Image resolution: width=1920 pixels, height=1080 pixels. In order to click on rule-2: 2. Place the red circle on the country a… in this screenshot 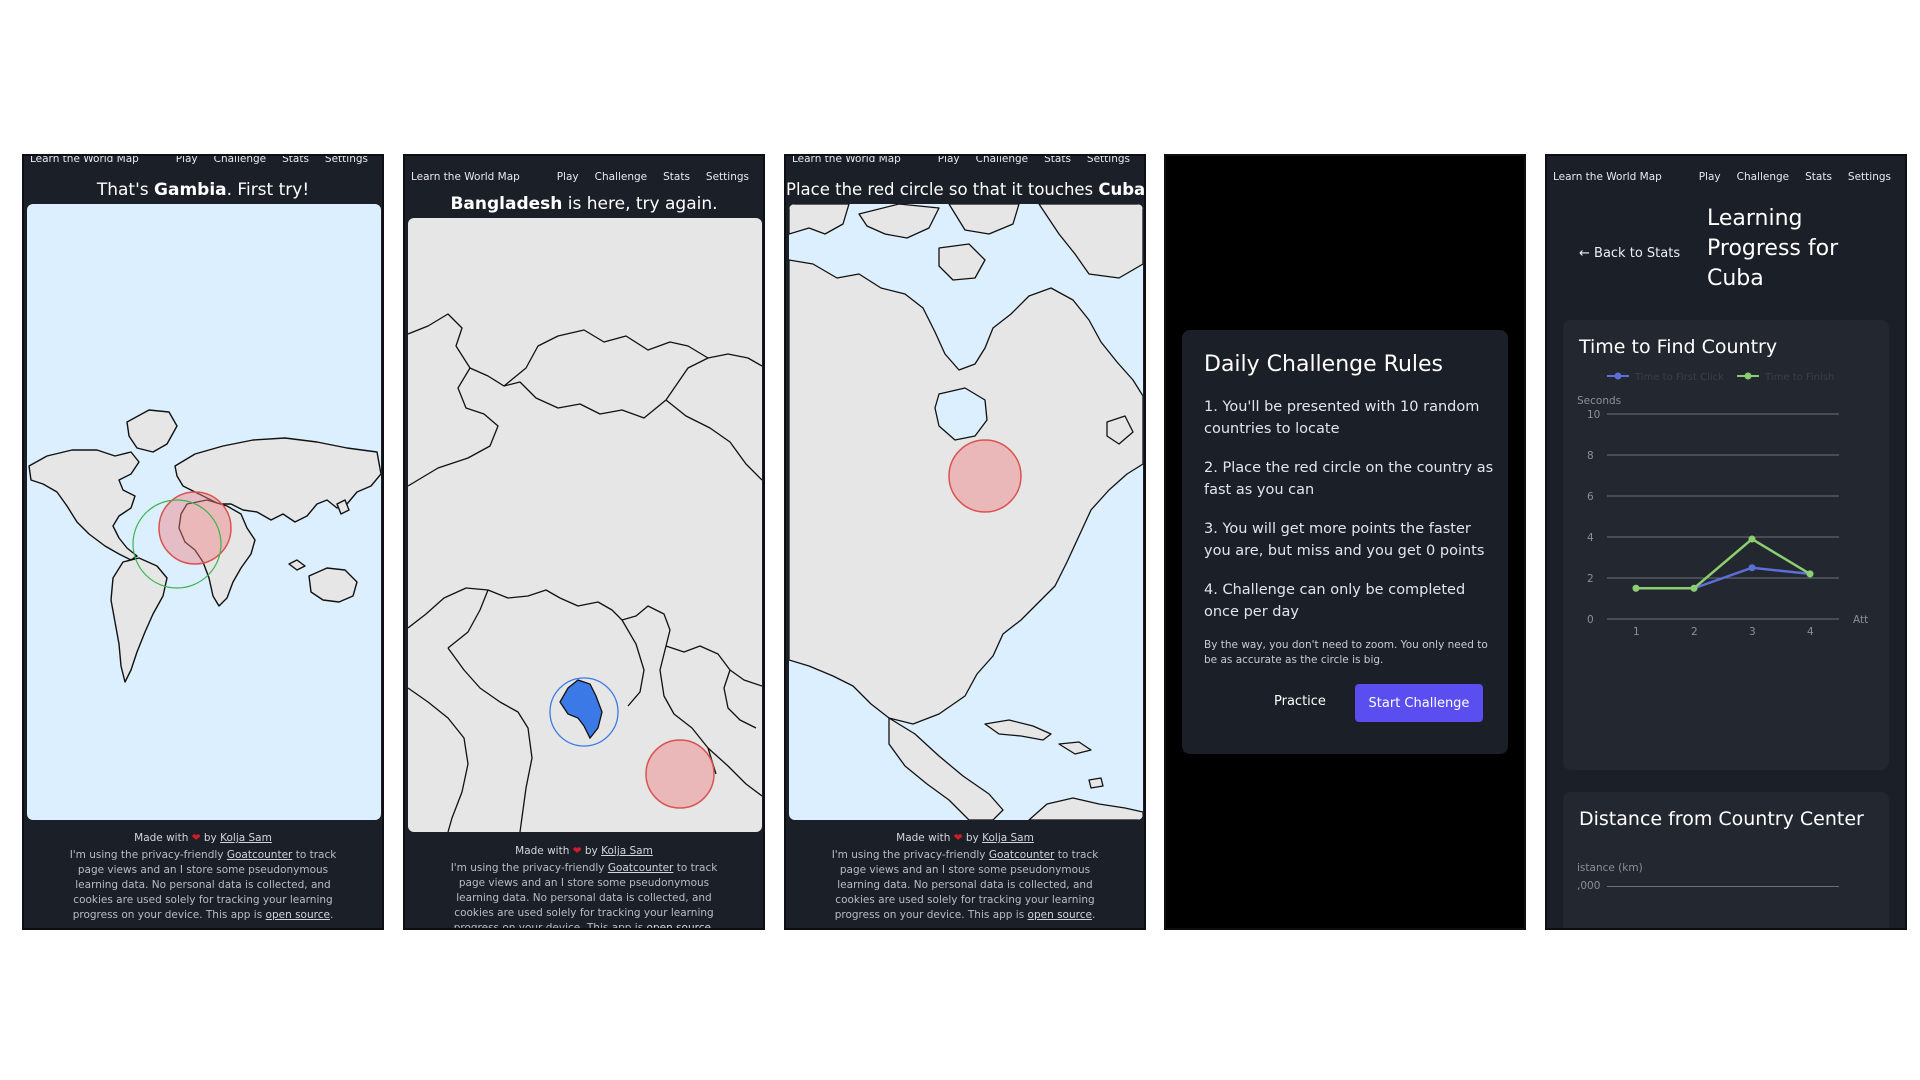, I will do `click(1349, 479)`.